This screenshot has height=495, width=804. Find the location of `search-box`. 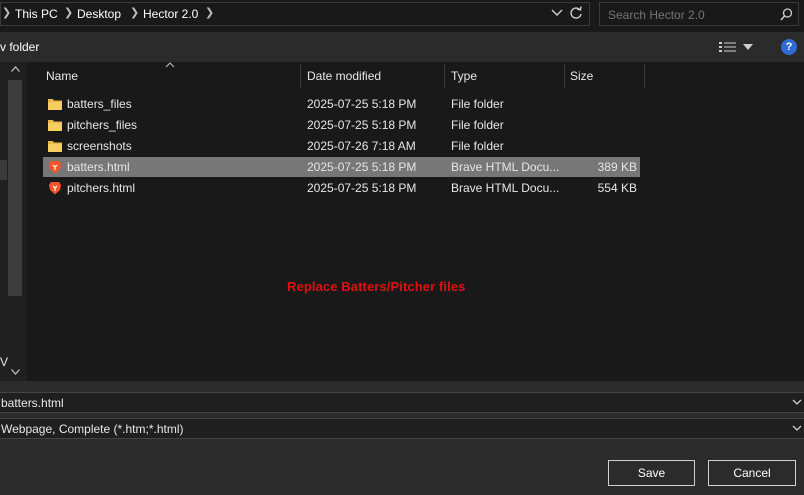

search-box is located at coordinates (699, 14).